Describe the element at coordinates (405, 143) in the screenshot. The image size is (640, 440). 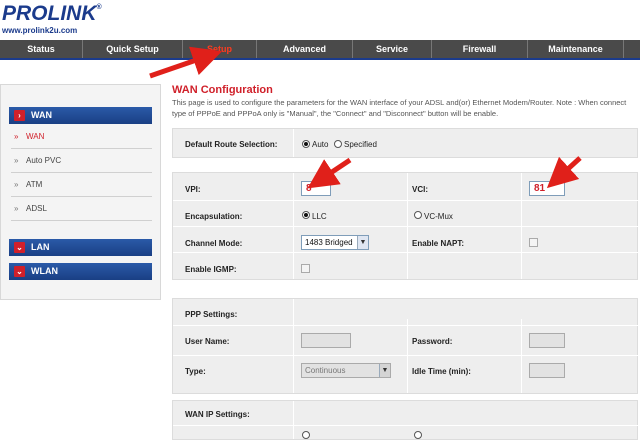
I see `route-panel: Default Route Selection: Auto Specified` at that location.